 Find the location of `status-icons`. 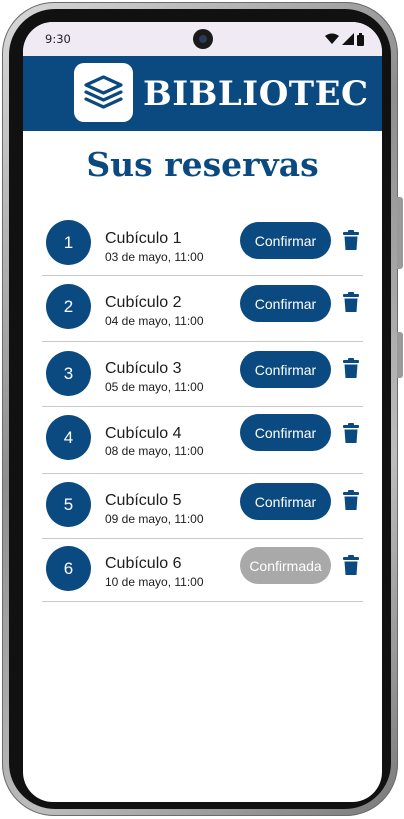

status-icons is located at coordinates (344, 39).